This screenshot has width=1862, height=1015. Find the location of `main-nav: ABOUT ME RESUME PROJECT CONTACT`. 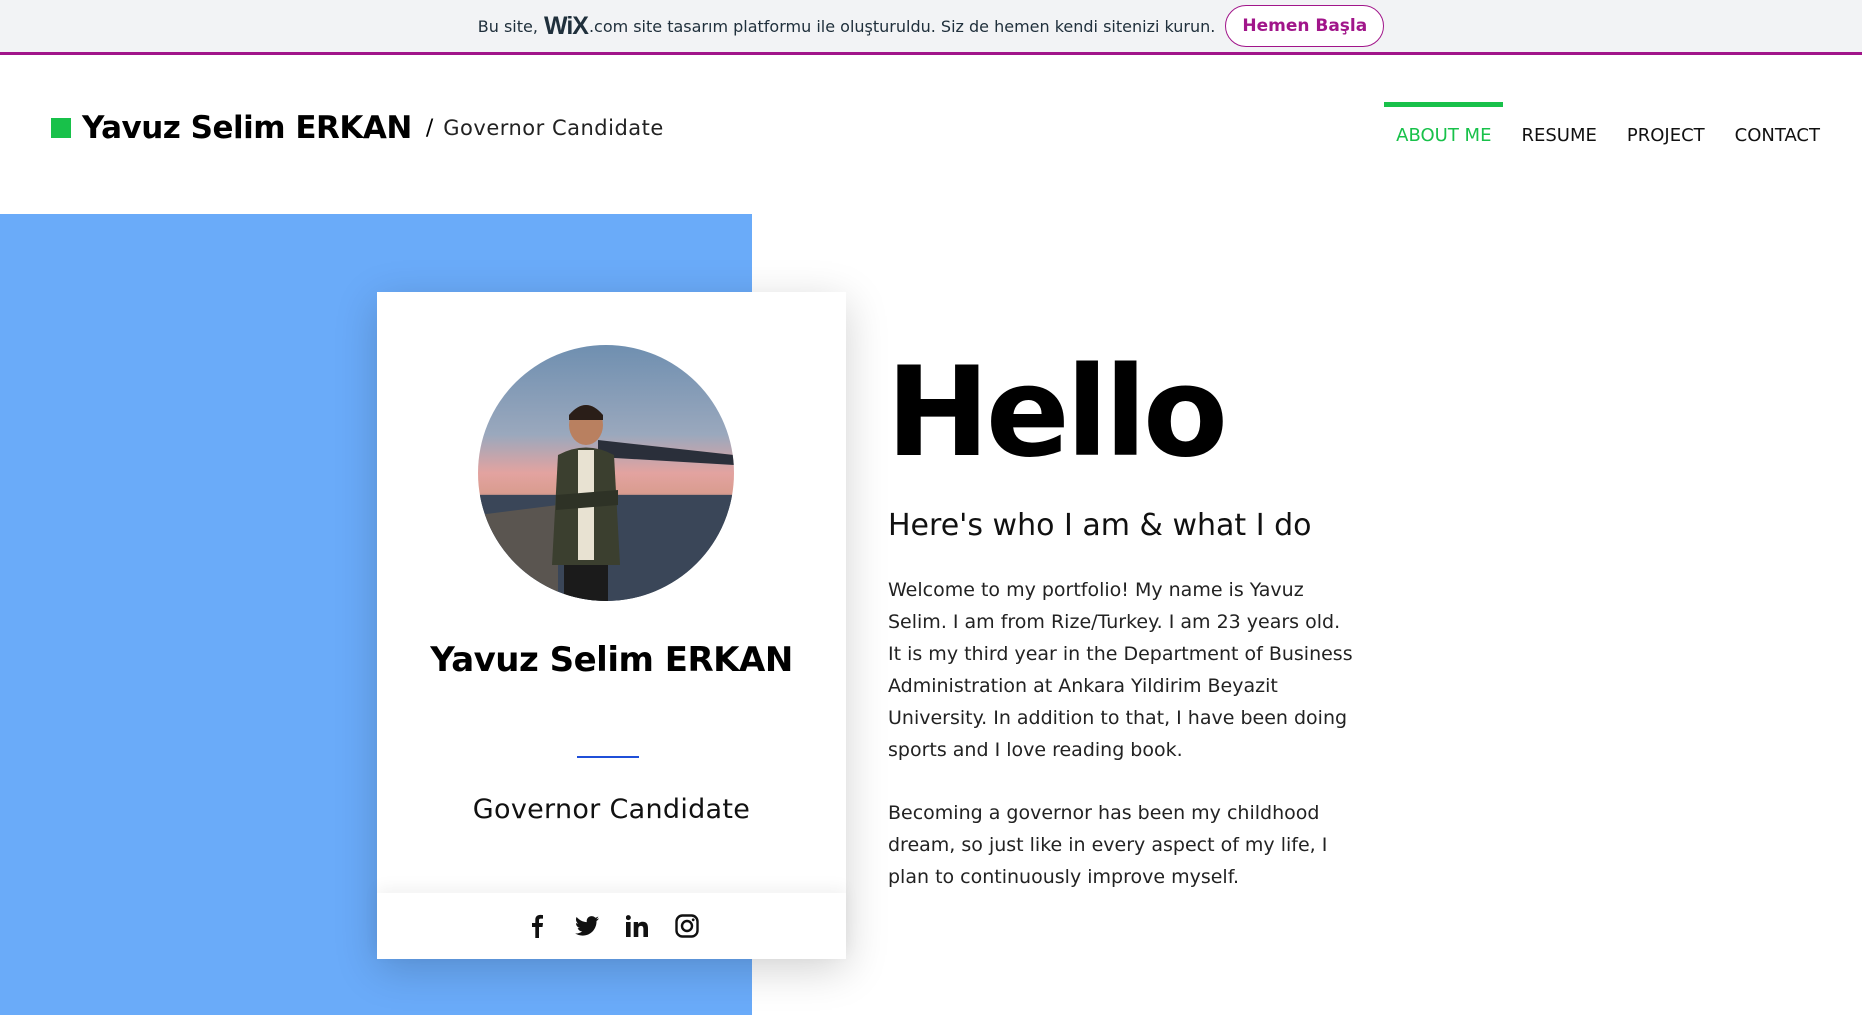

main-nav: ABOUT ME RESUME PROJECT CONTACT is located at coordinates (1605, 131).